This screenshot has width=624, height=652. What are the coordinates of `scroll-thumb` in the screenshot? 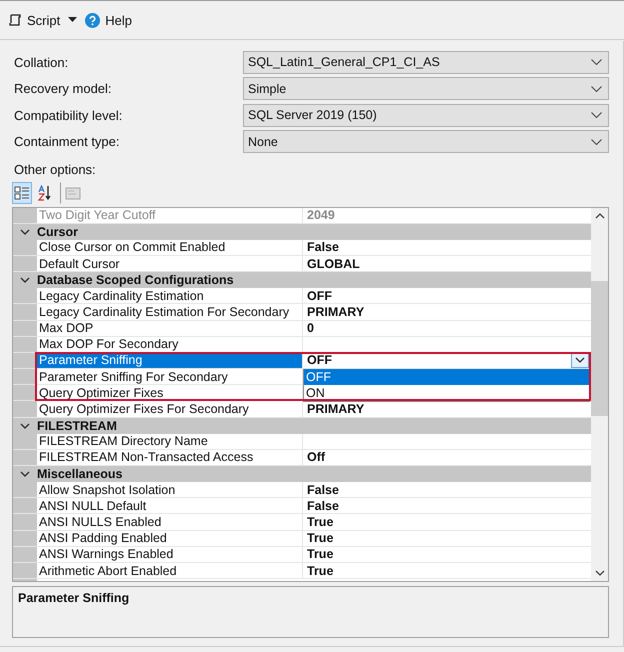 It's located at (599, 348).